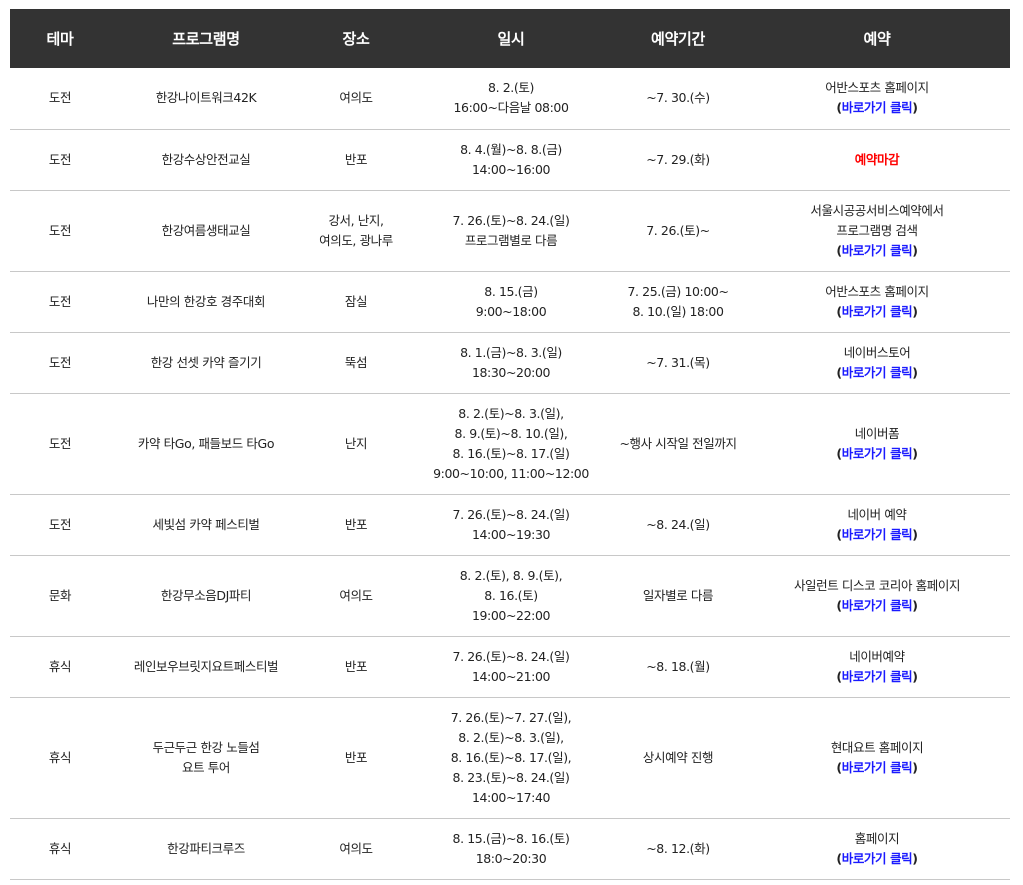 This screenshot has height=885, width=1023. Describe the element at coordinates (511, 453) in the screenshot. I see `datetime-line: 8. 16.(토)~8. 17.(일)` at that location.